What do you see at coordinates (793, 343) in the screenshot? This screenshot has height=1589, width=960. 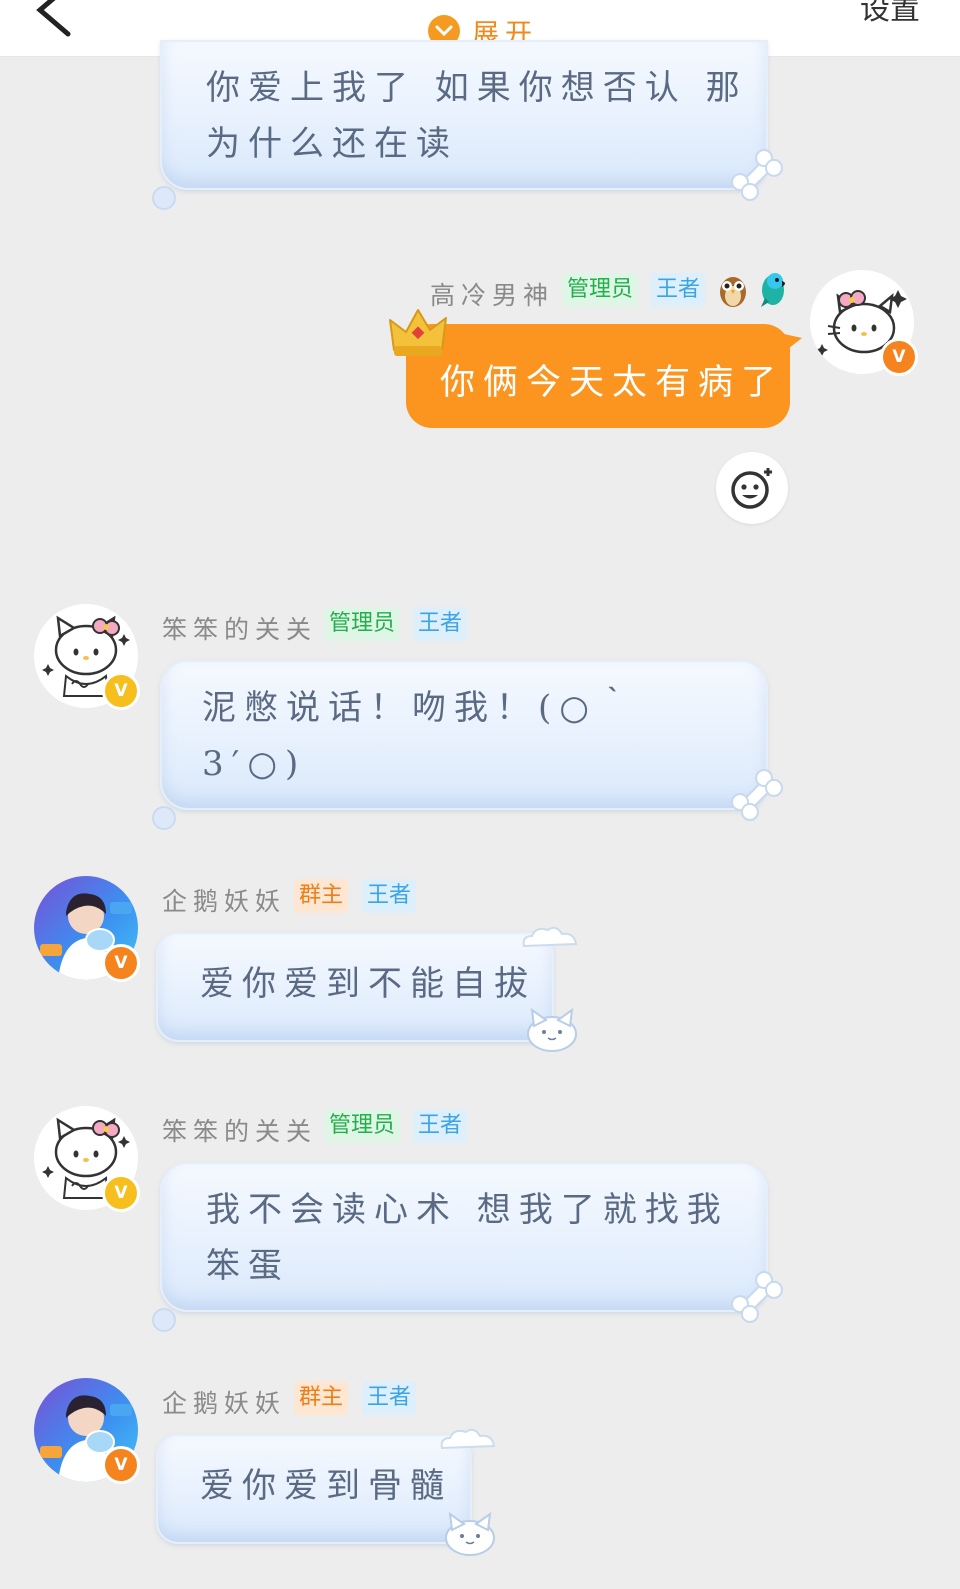 I see `bubble-tail` at bounding box center [793, 343].